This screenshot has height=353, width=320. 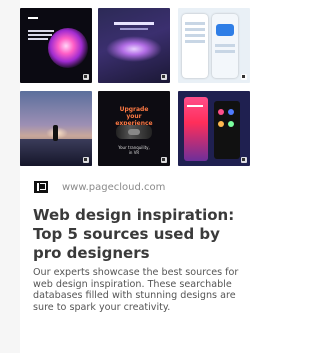 I want to click on glowing-ring-graphic, so click(x=134, y=49).